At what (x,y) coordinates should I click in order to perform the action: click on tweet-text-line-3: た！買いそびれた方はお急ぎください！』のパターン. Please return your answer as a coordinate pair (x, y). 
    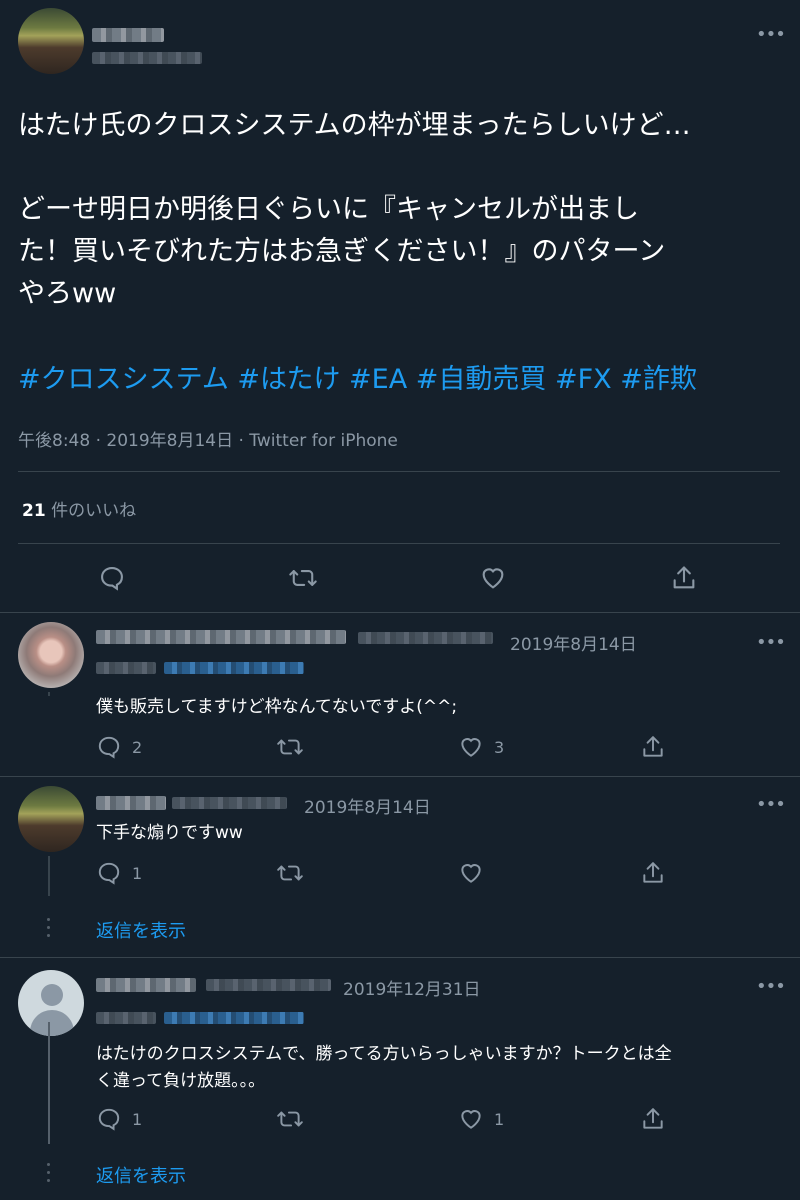
    Looking at the image, I should click on (342, 251).